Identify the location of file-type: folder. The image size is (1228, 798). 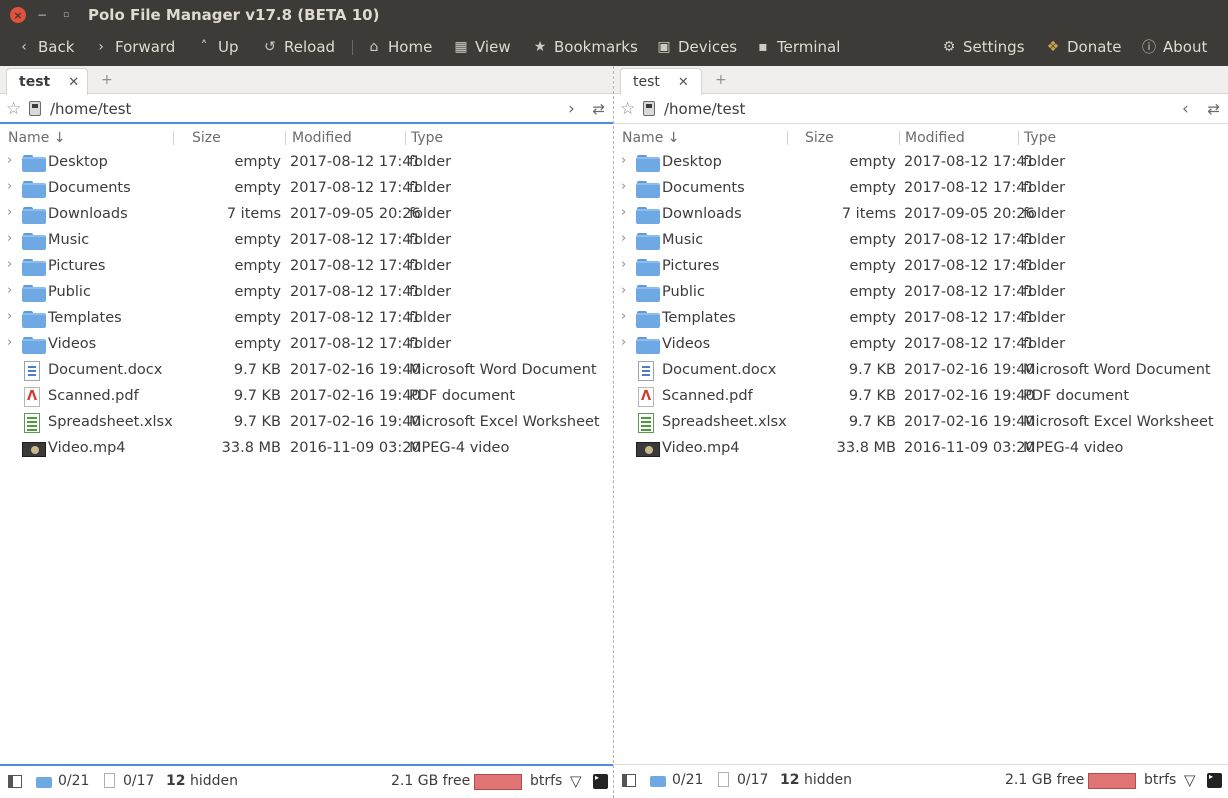
(1044, 188).